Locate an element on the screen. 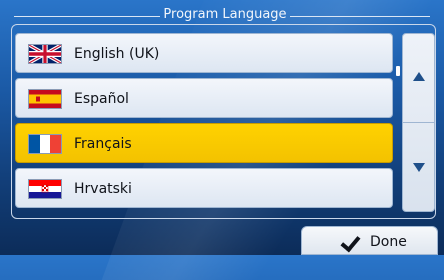 This screenshot has width=444, height=280. language-item-english-uk: English (UK) is located at coordinates (204, 53).